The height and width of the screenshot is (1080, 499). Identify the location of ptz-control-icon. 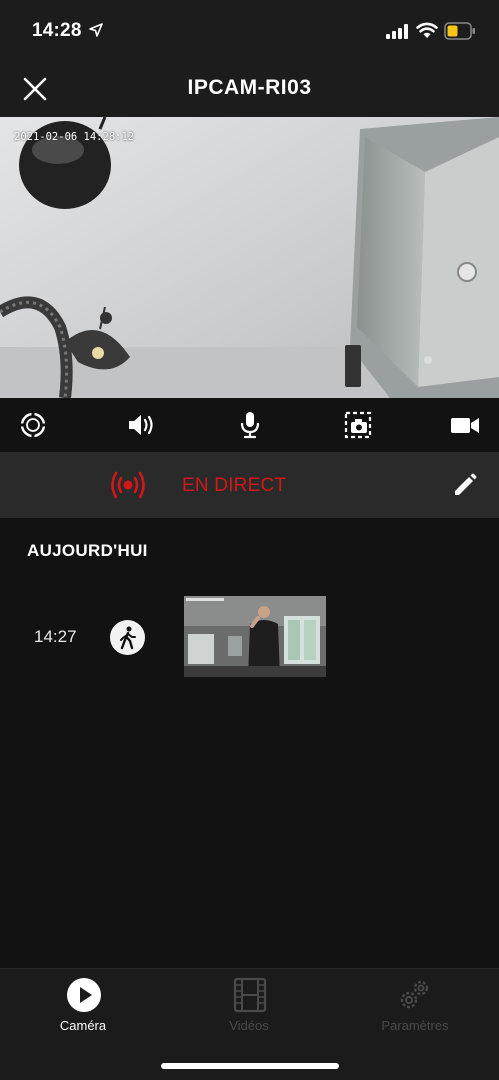
(33, 425).